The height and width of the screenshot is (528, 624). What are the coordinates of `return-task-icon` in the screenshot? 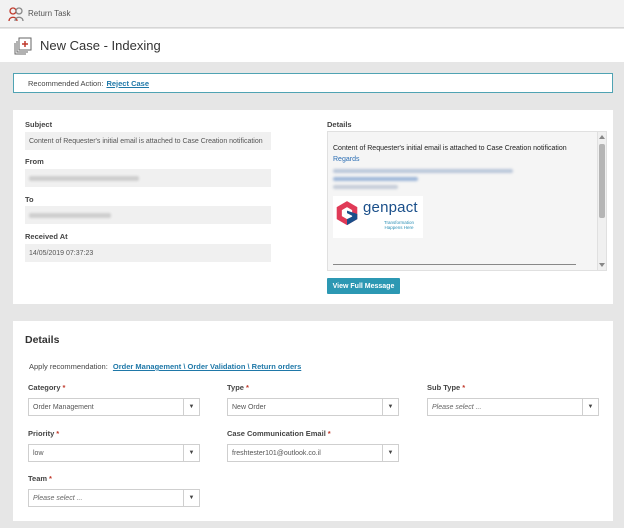 It's located at (16, 13).